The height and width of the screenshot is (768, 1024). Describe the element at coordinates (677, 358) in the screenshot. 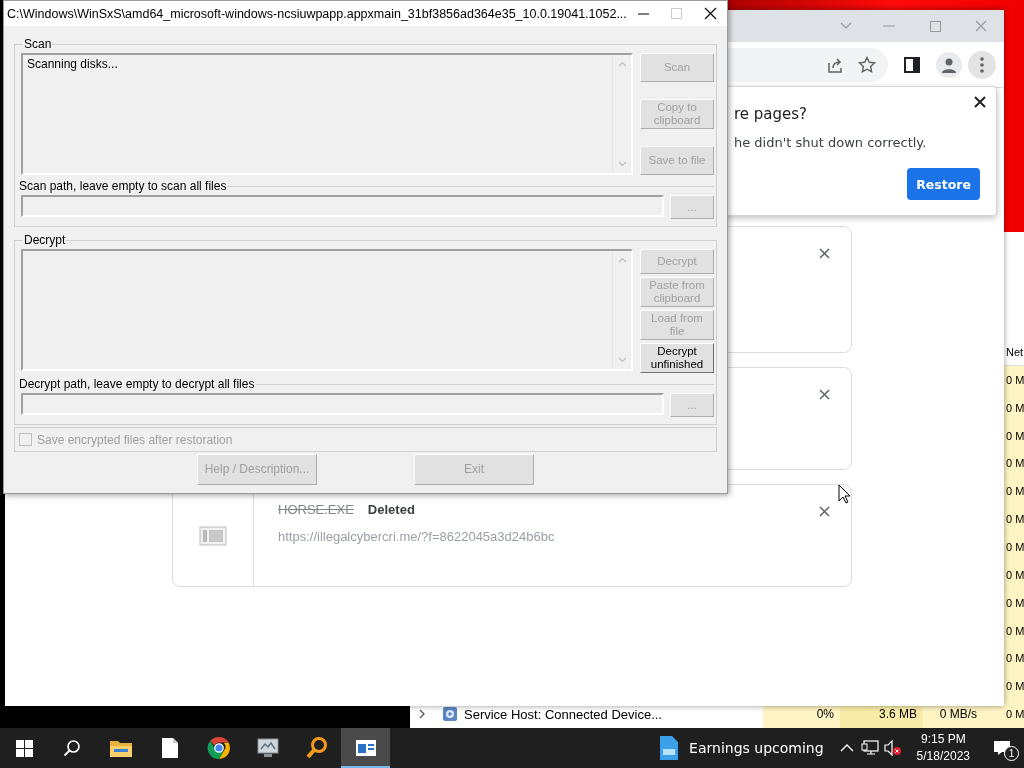

I see `action-button: Decrypt unfinished` at that location.